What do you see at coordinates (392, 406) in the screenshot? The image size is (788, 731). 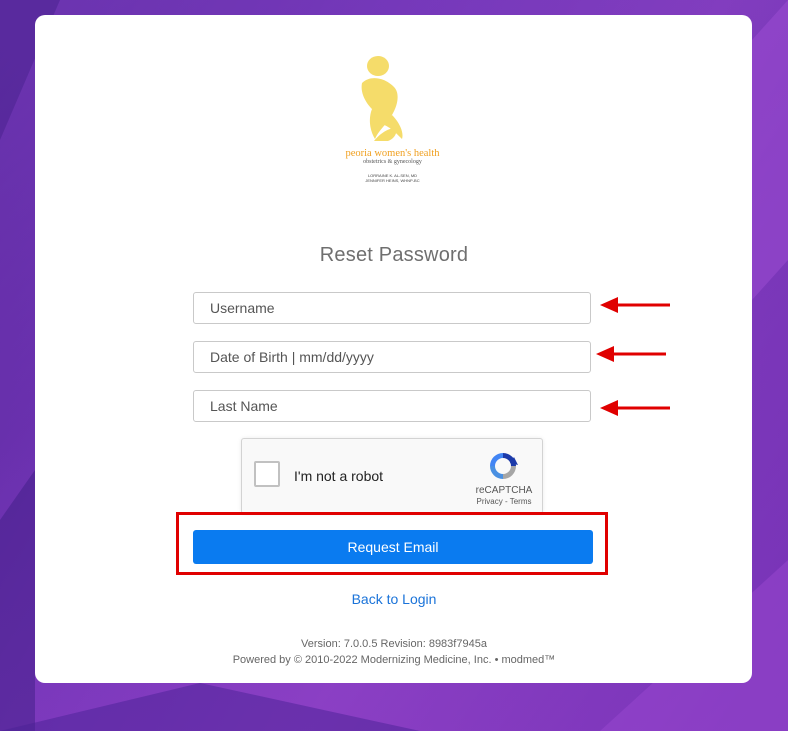 I see `last-name-field` at bounding box center [392, 406].